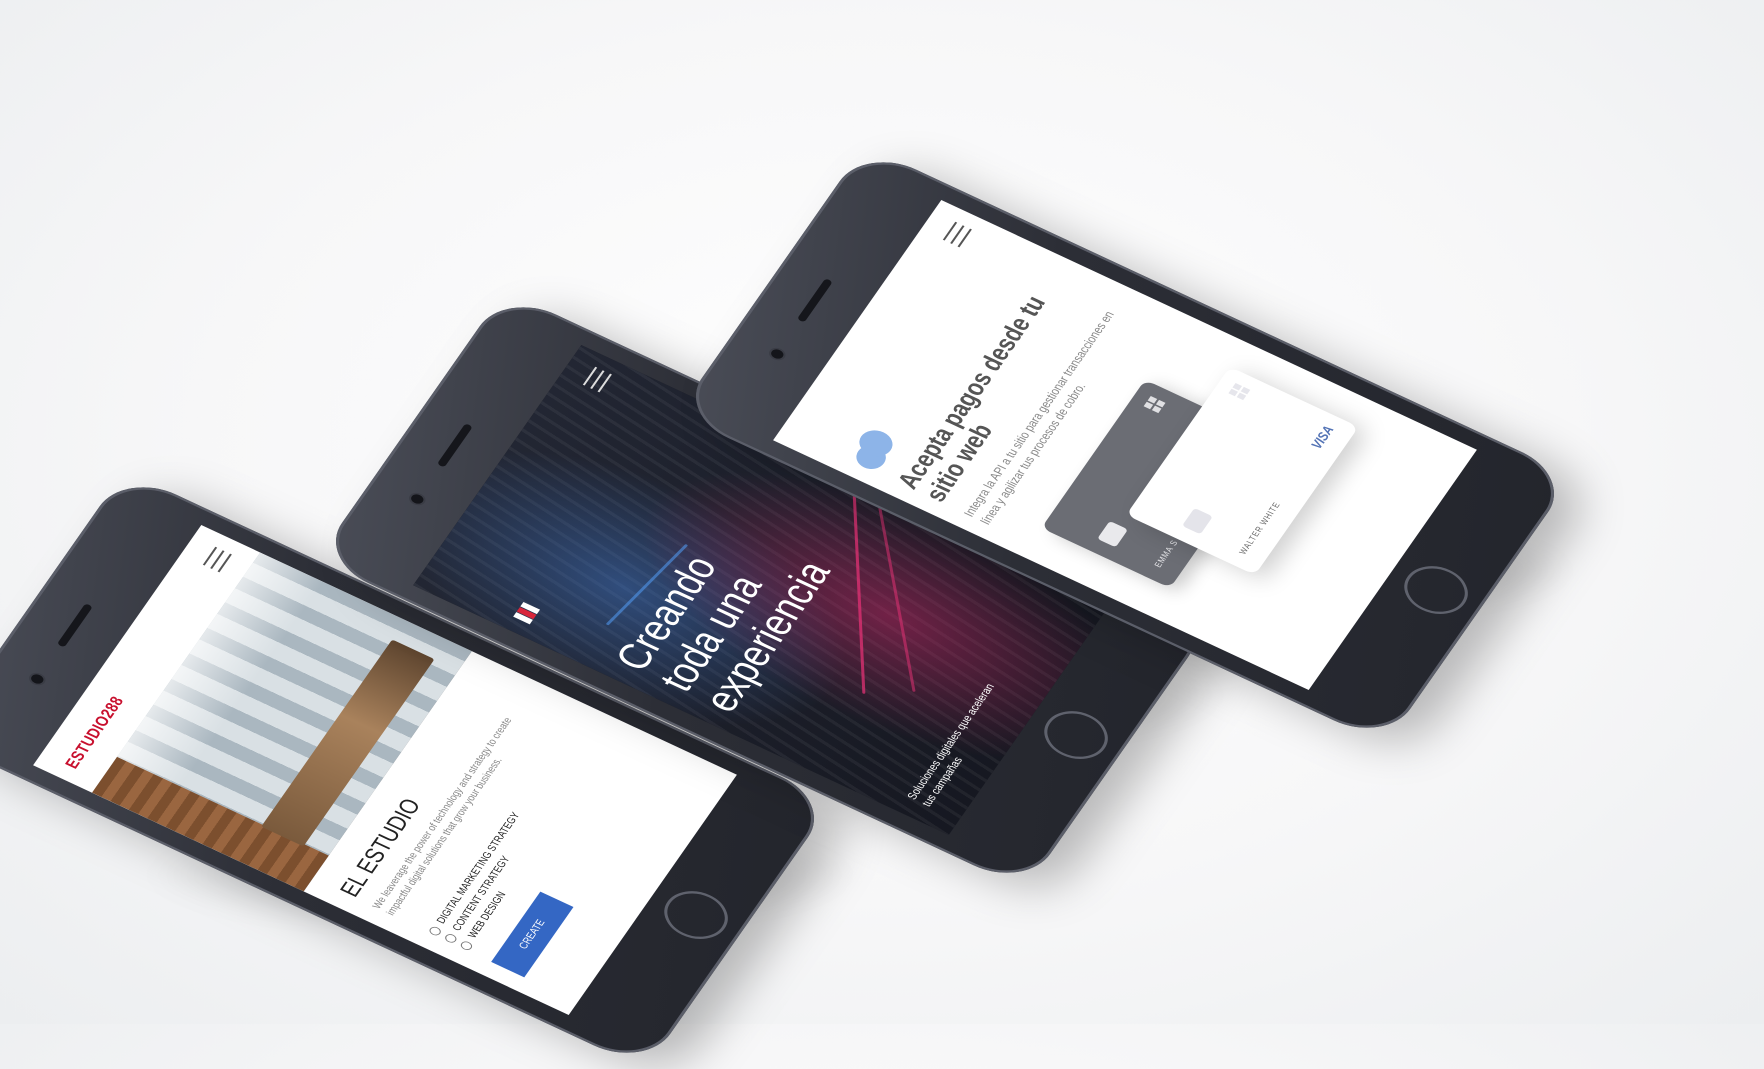 The width and height of the screenshot is (1764, 1069). What do you see at coordinates (1166, 553) in the screenshot?
I see `card-holder-name: EMMA S` at bounding box center [1166, 553].